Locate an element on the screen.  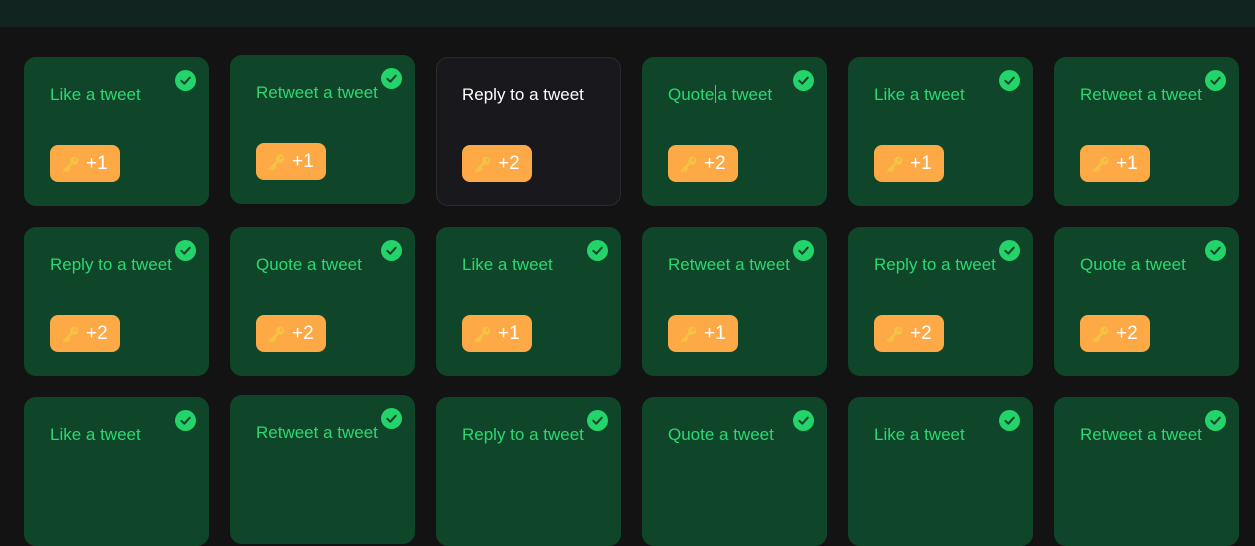
task-title-end: a tweet is located at coordinates (745, 94).